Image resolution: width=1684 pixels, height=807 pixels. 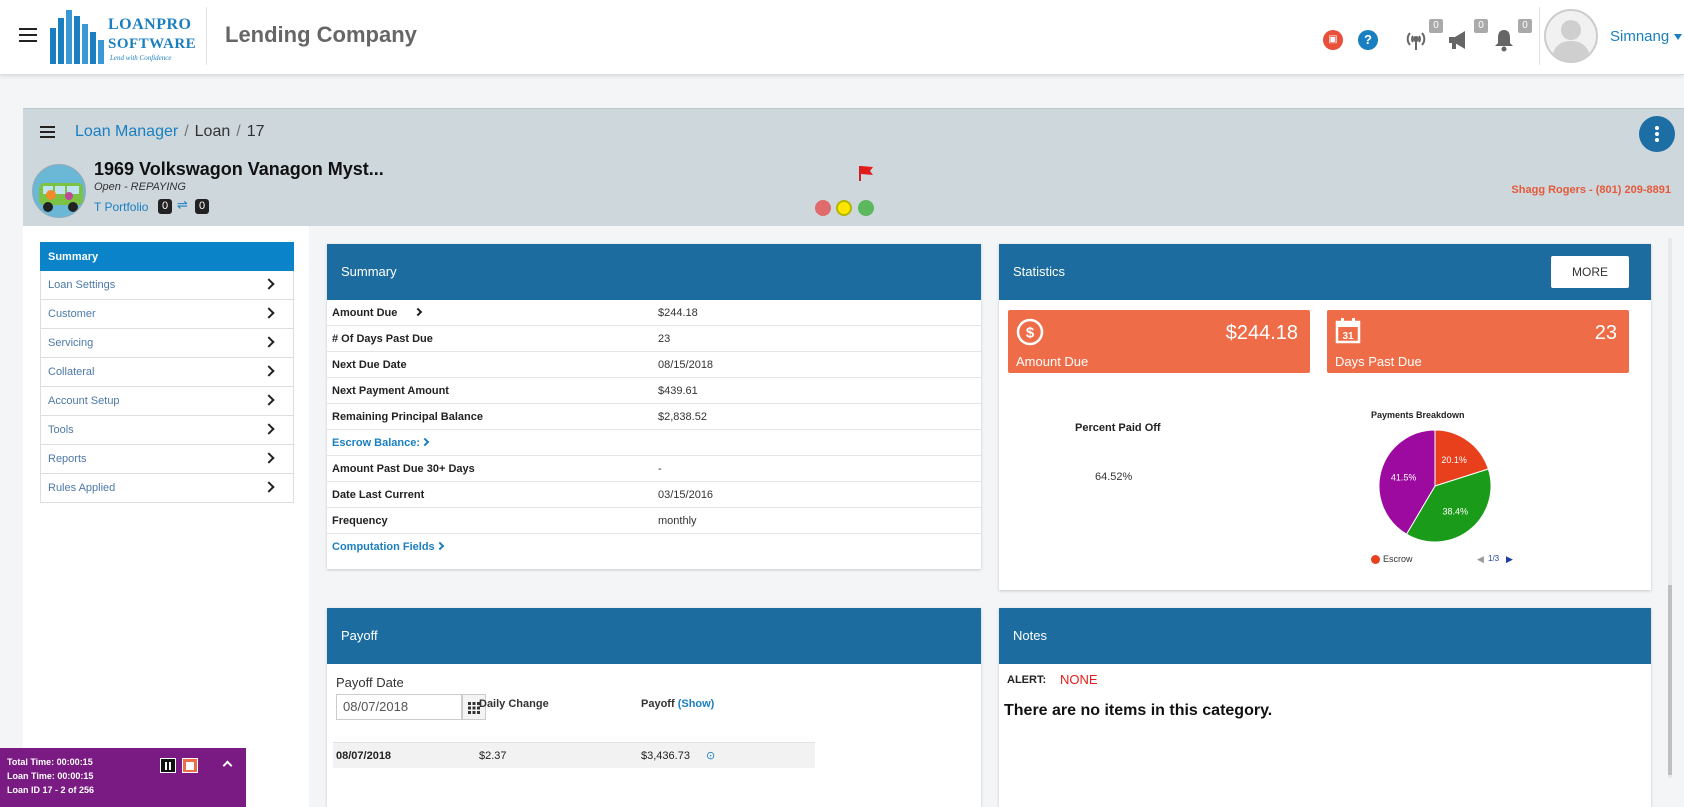 What do you see at coordinates (493, 756) in the screenshot?
I see `payoff-row-daily-change: $2.37` at bounding box center [493, 756].